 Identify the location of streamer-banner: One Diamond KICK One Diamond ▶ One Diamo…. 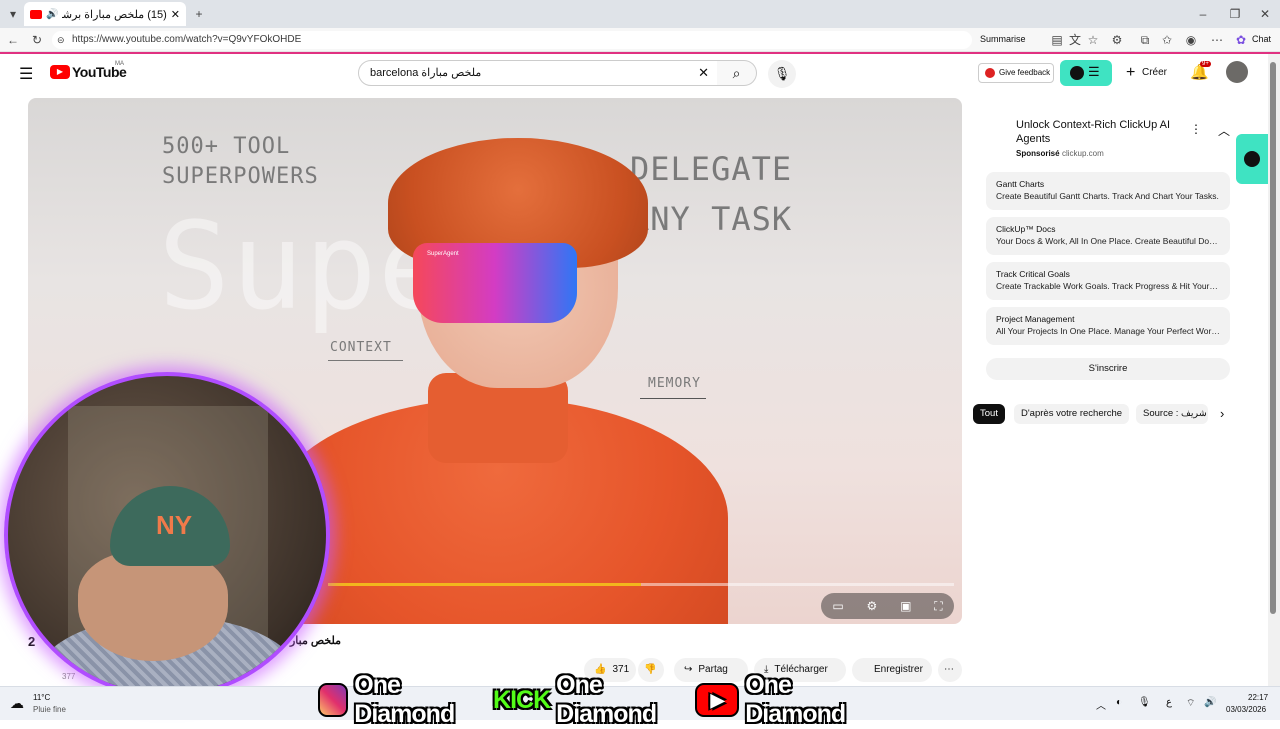
(598, 699).